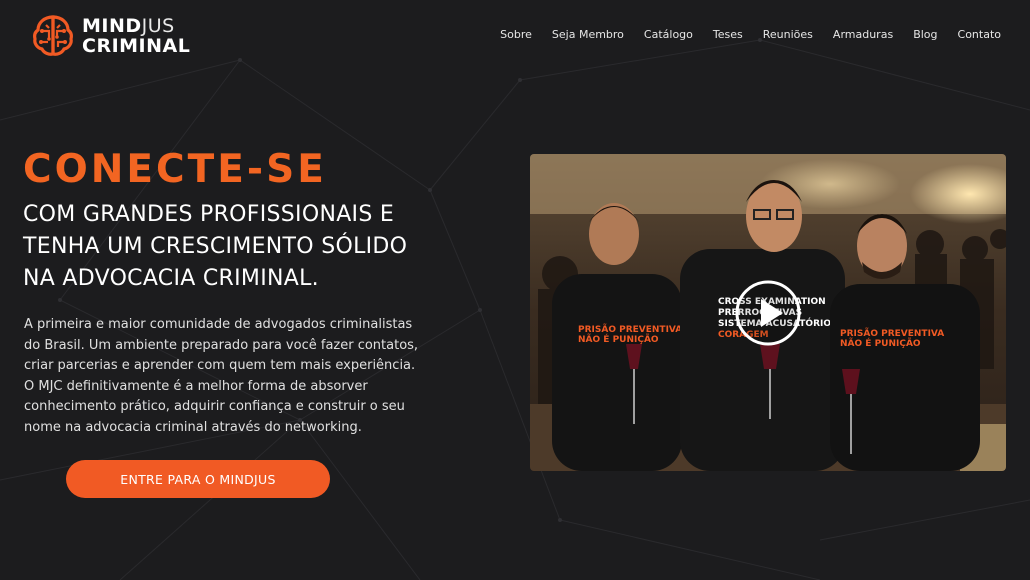  What do you see at coordinates (668, 34) in the screenshot?
I see `nav-item-catalogo: Catálogo` at bounding box center [668, 34].